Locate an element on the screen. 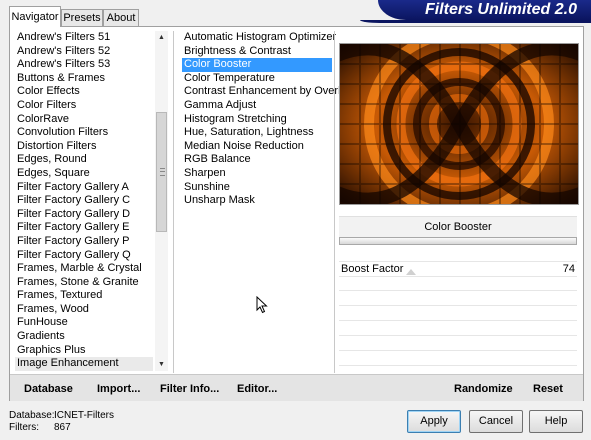 This screenshot has width=591, height=440. scroll-up-icon: ▲ is located at coordinates (161, 37).